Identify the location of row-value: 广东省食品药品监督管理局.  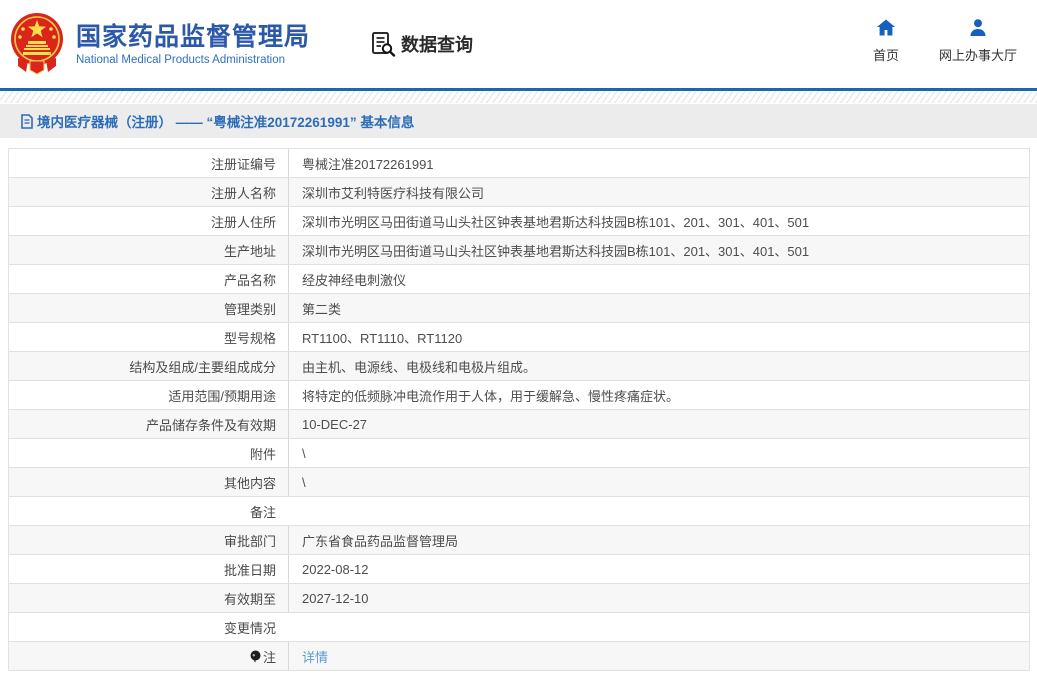
(380, 541).